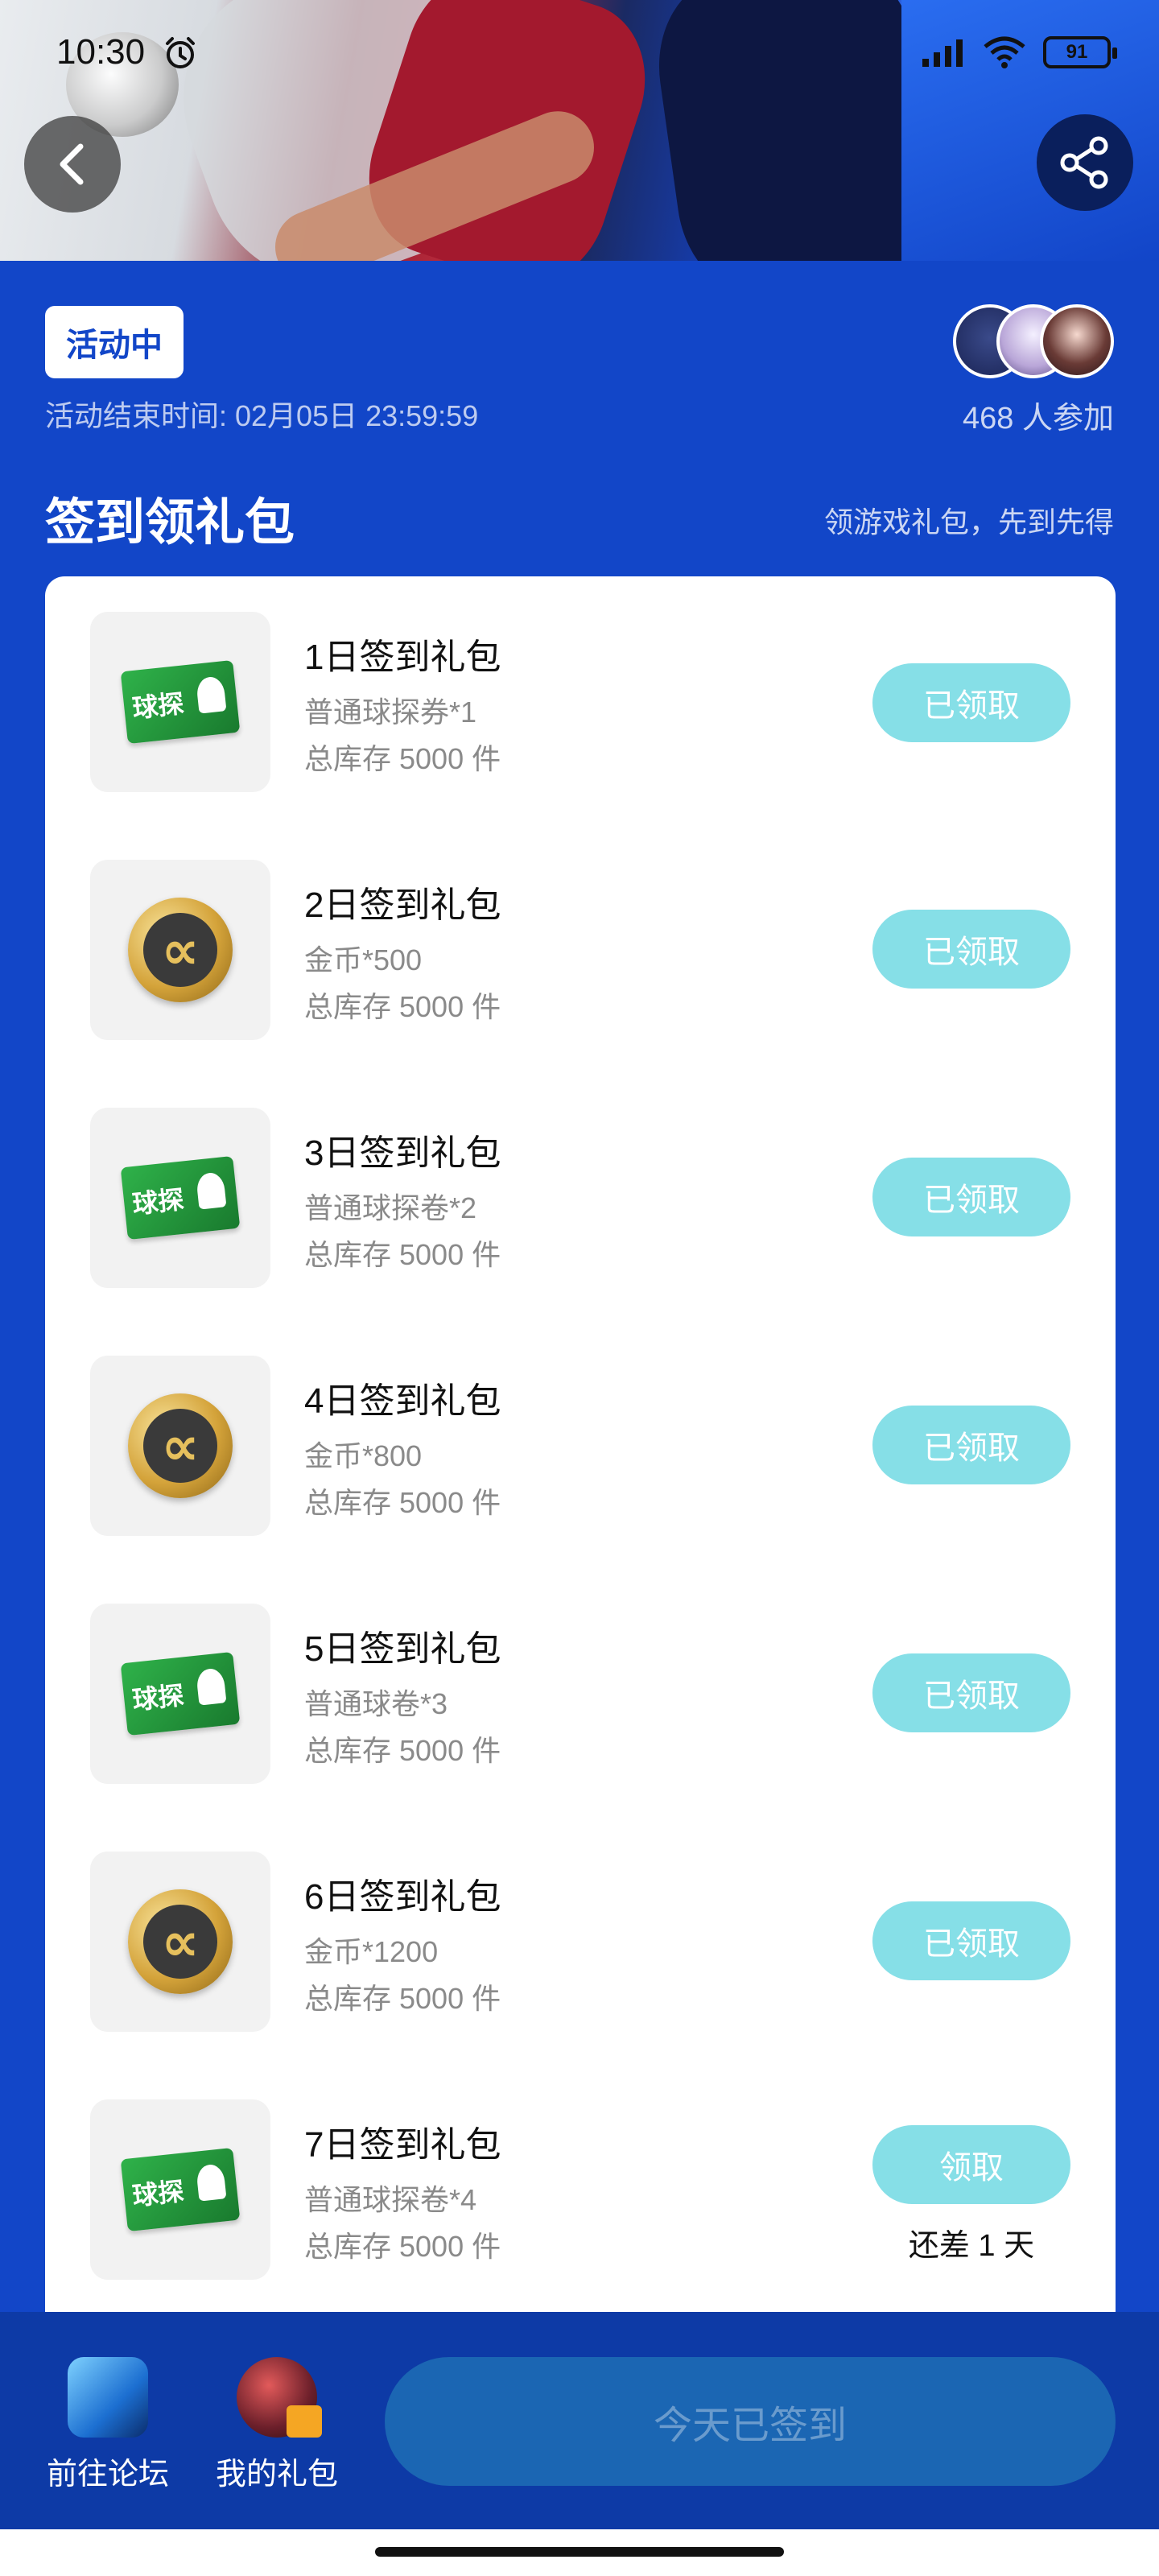 This screenshot has width=1159, height=2576. I want to click on gift-title: 3日签到礼包, so click(402, 1153).